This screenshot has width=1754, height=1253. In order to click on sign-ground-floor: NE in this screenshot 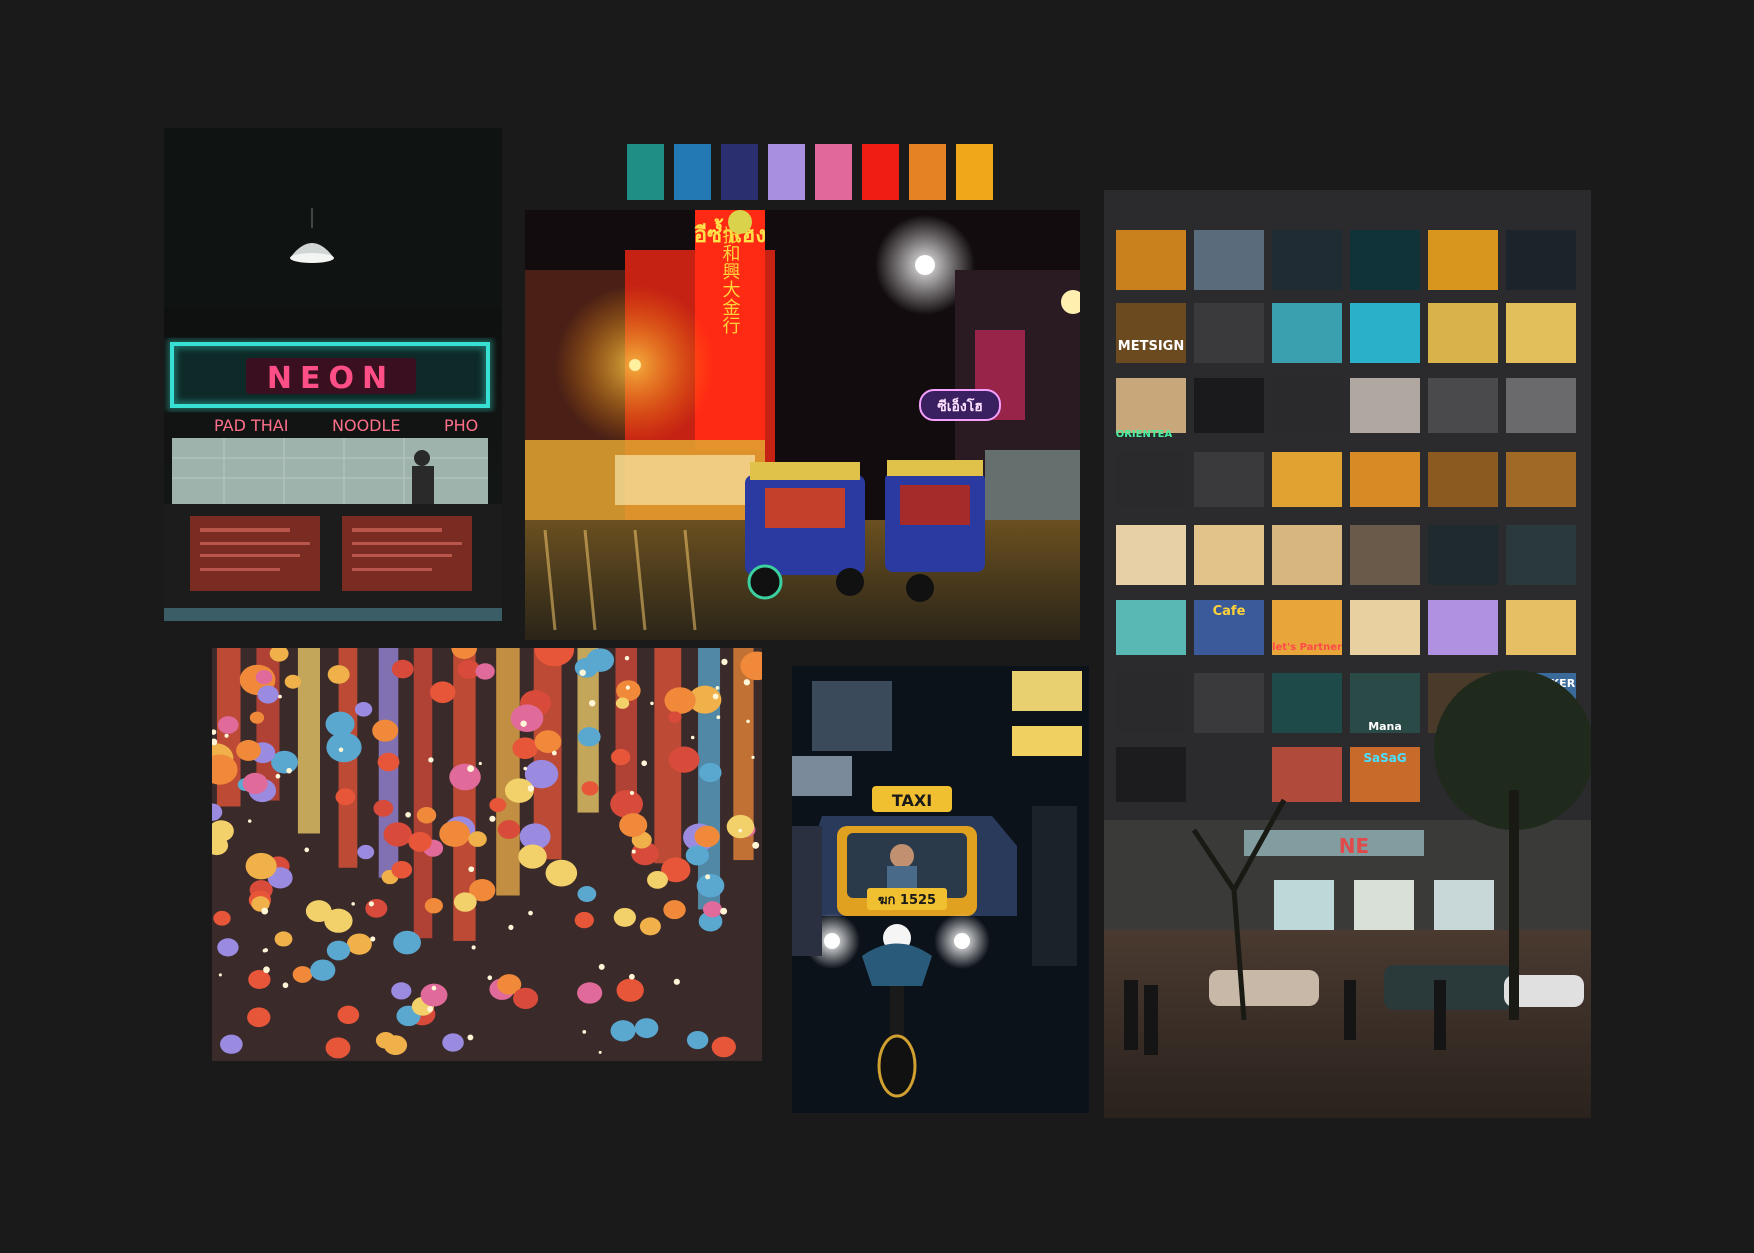, I will do `click(1354, 846)`.